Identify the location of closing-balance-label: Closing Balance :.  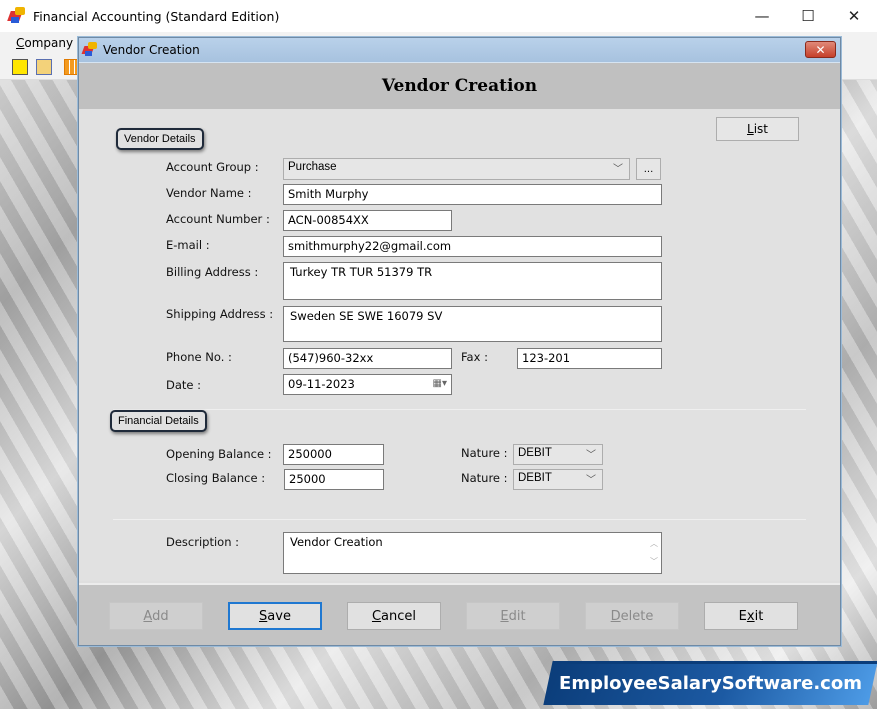
(216, 478).